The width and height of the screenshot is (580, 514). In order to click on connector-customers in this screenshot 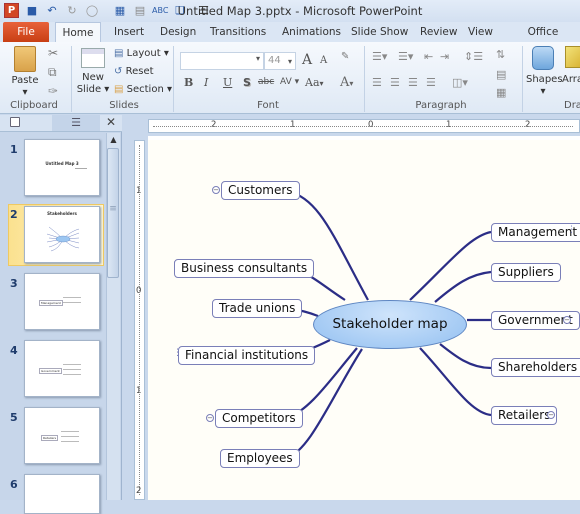, I will do `click(327, 244)`.